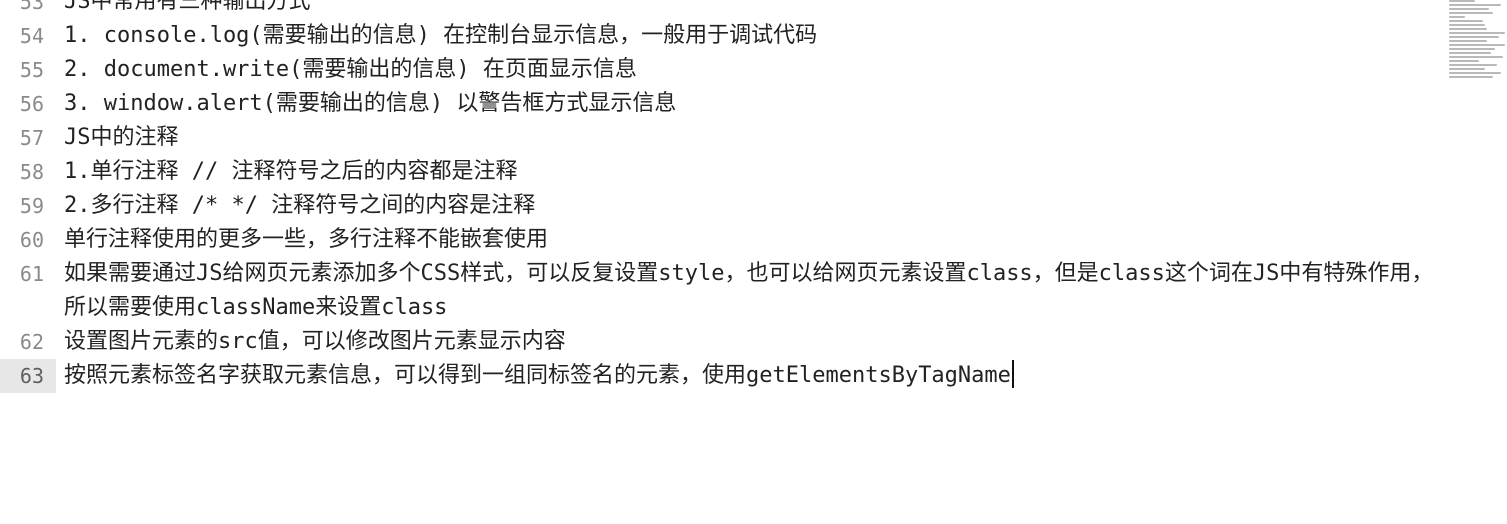 Image resolution: width=1507 pixels, height=524 pixels. What do you see at coordinates (753, 138) in the screenshot?
I see `line-text: JS中的注释` at bounding box center [753, 138].